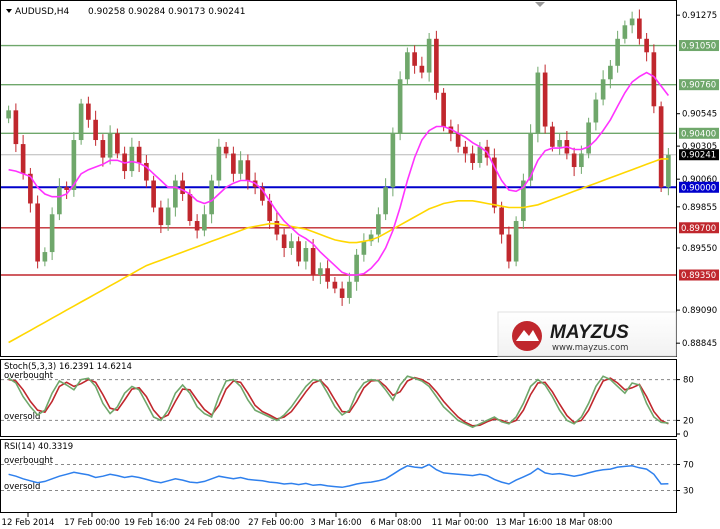 Image resolution: width=720 pixels, height=529 pixels. What do you see at coordinates (92, 523) in the screenshot?
I see `time-tick-label: 17 Feb 00:00` at bounding box center [92, 523].